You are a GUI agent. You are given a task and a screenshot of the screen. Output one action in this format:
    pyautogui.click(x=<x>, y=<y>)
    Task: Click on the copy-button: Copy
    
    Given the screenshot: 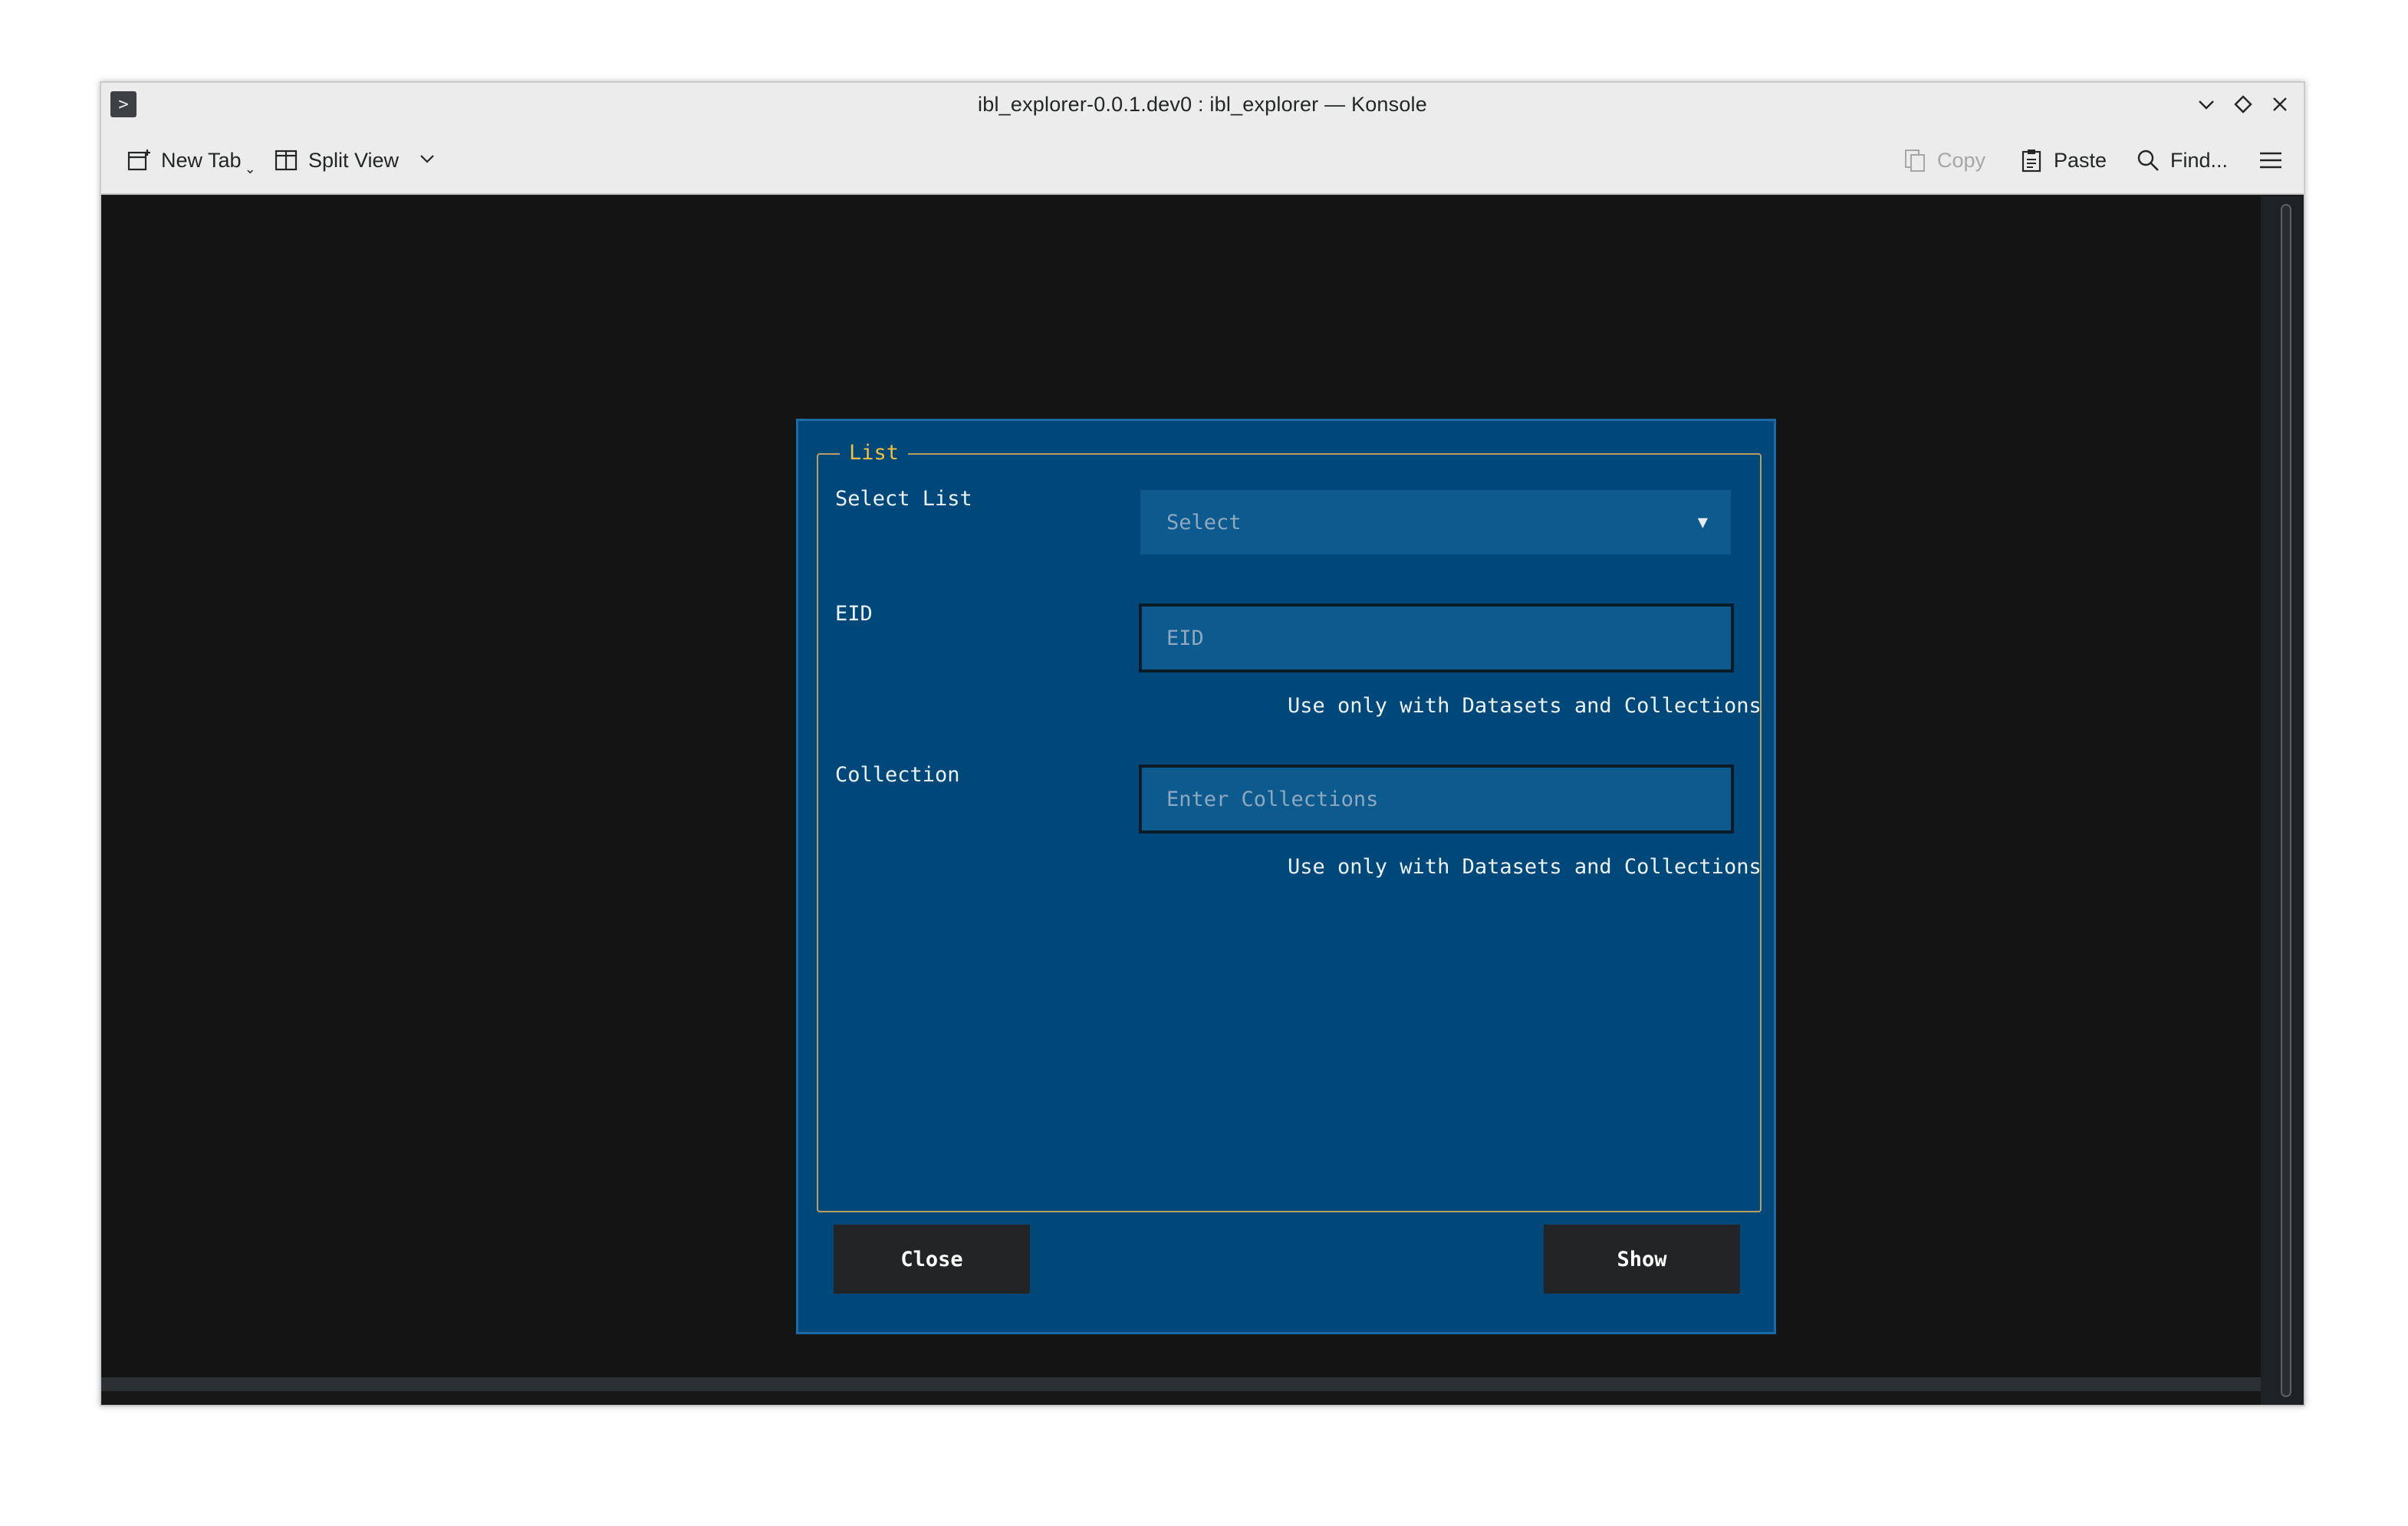 What is the action you would take?
    pyautogui.click(x=1944, y=160)
    